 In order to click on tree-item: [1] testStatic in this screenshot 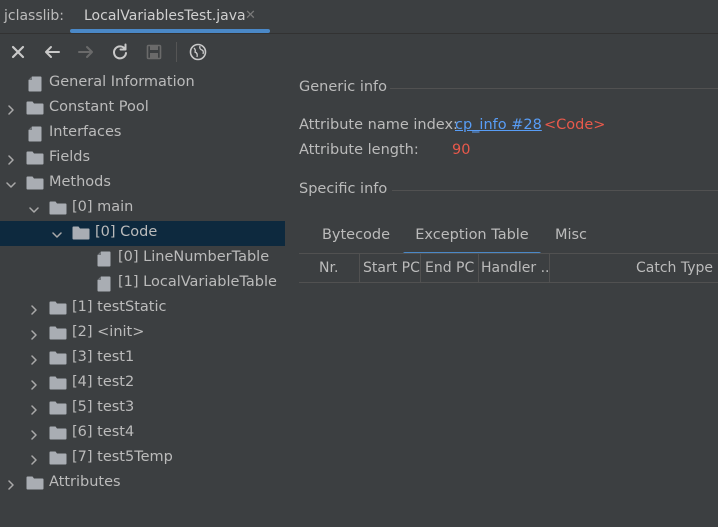, I will do `click(142, 308)`.